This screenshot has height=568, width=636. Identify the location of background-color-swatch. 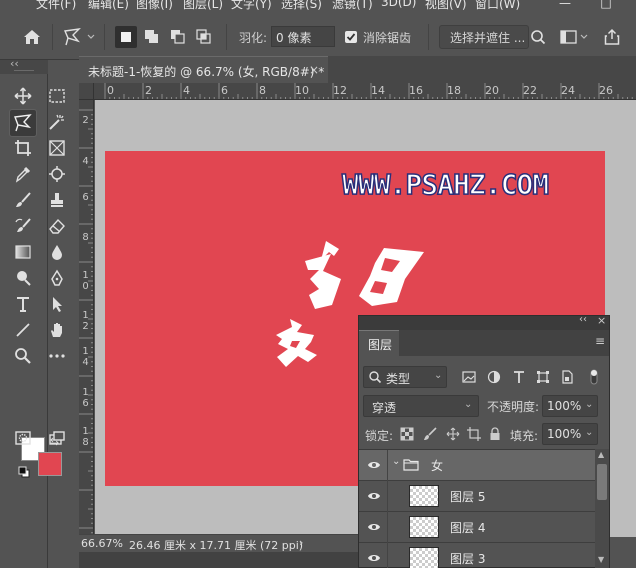
(50, 464).